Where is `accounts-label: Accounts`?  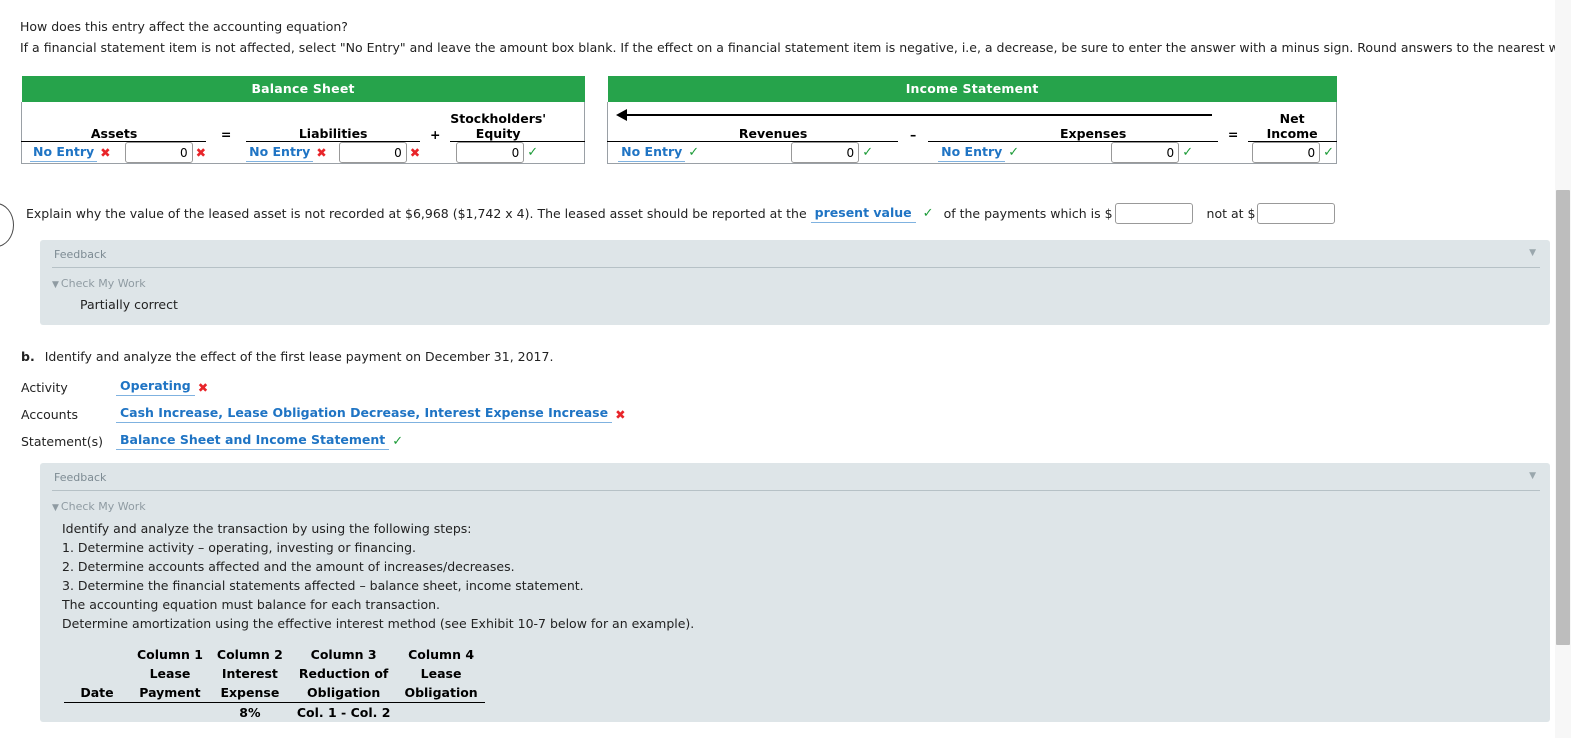
accounts-label: Accounts is located at coordinates (49, 414).